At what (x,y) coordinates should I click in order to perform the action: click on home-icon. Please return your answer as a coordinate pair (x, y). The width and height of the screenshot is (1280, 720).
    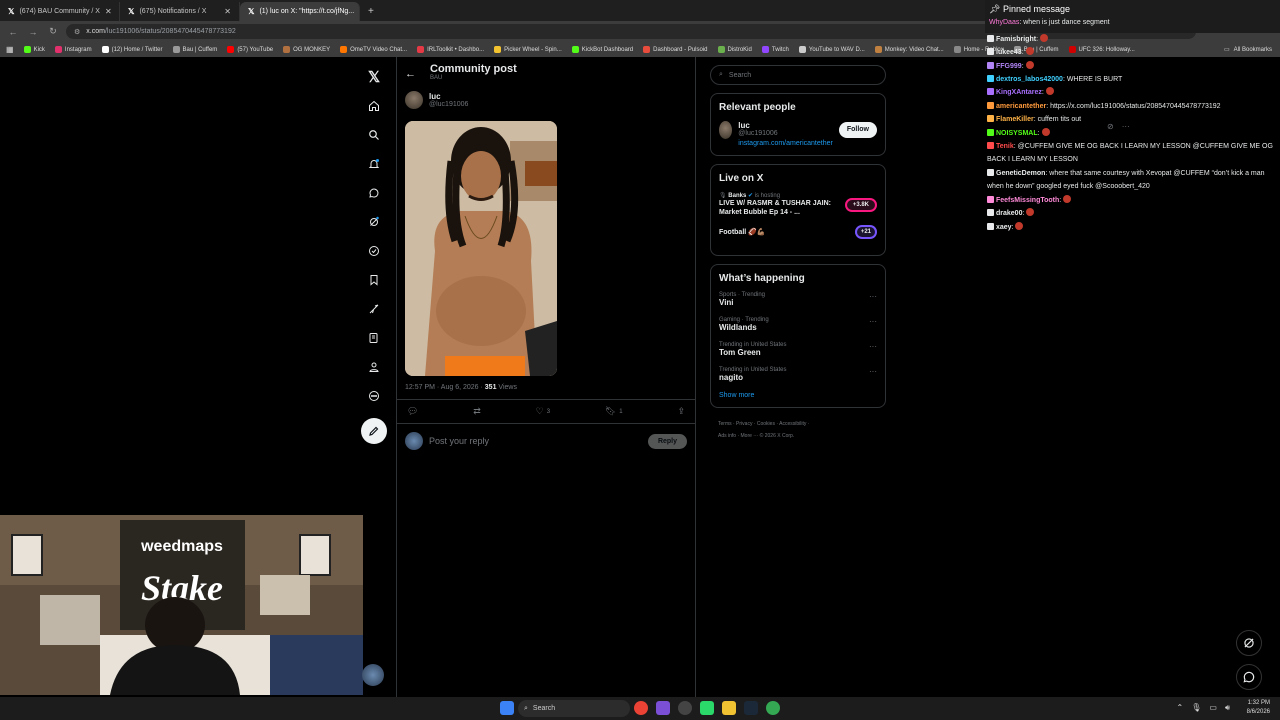
    Looking at the image, I should click on (374, 105).